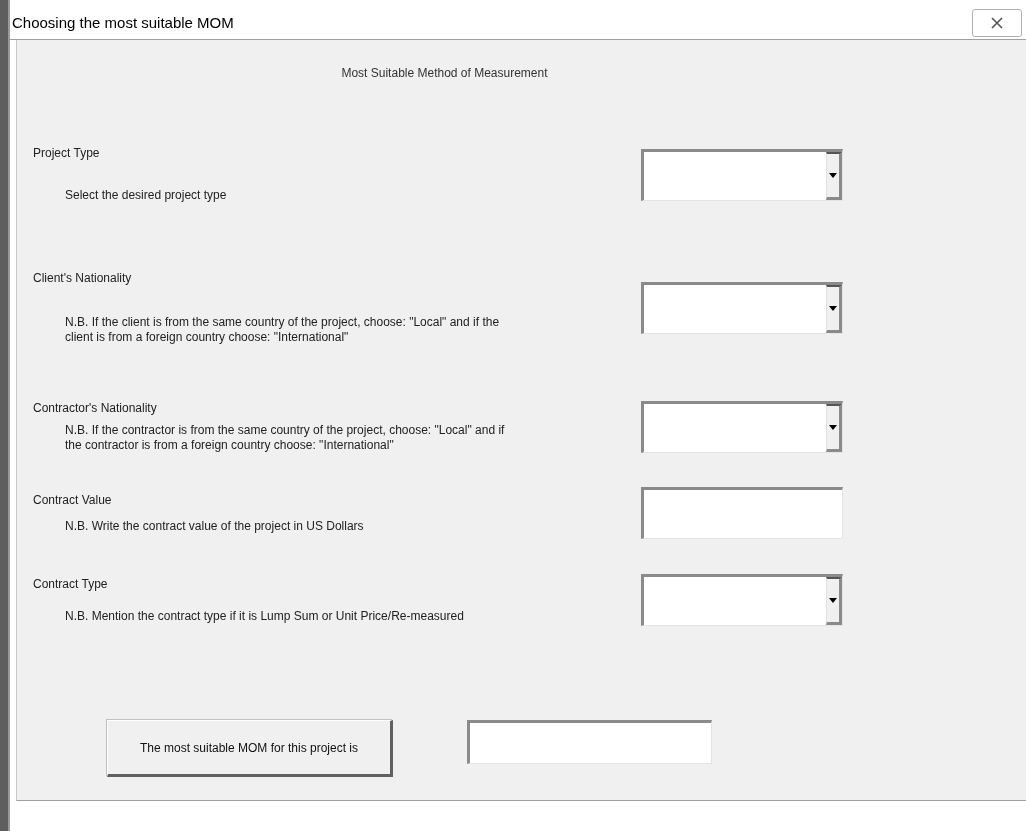  Describe the element at coordinates (70, 583) in the screenshot. I see `field-label: Contract Type` at that location.